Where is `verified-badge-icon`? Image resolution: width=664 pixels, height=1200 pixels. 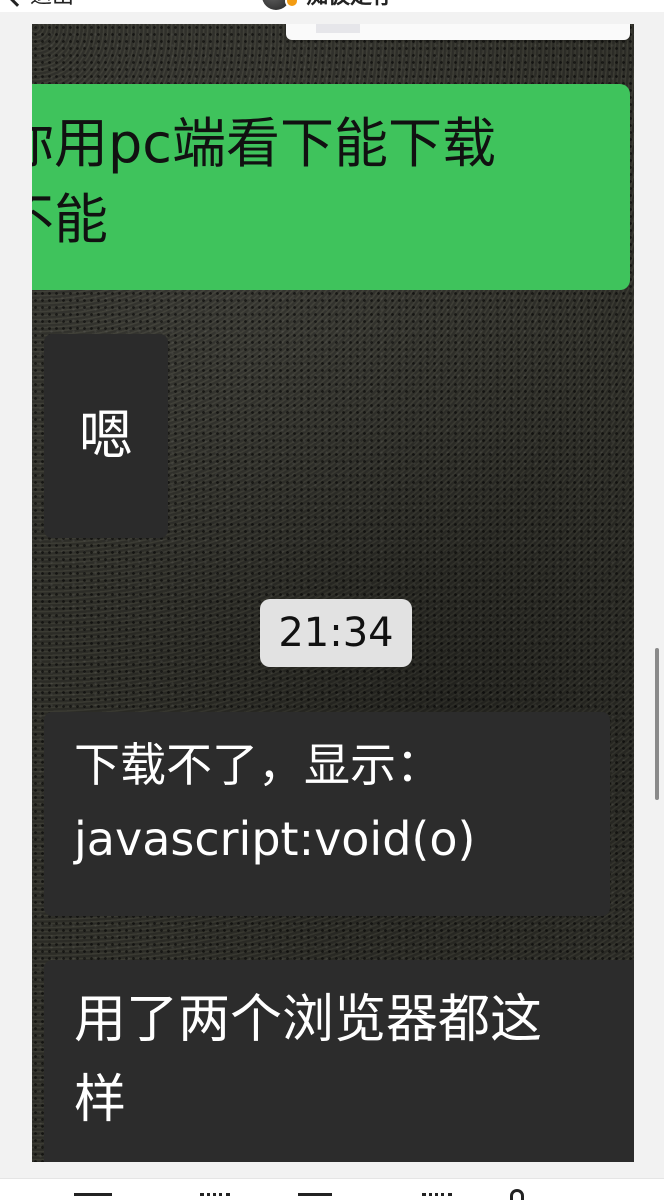
verified-badge-icon is located at coordinates (292, 4).